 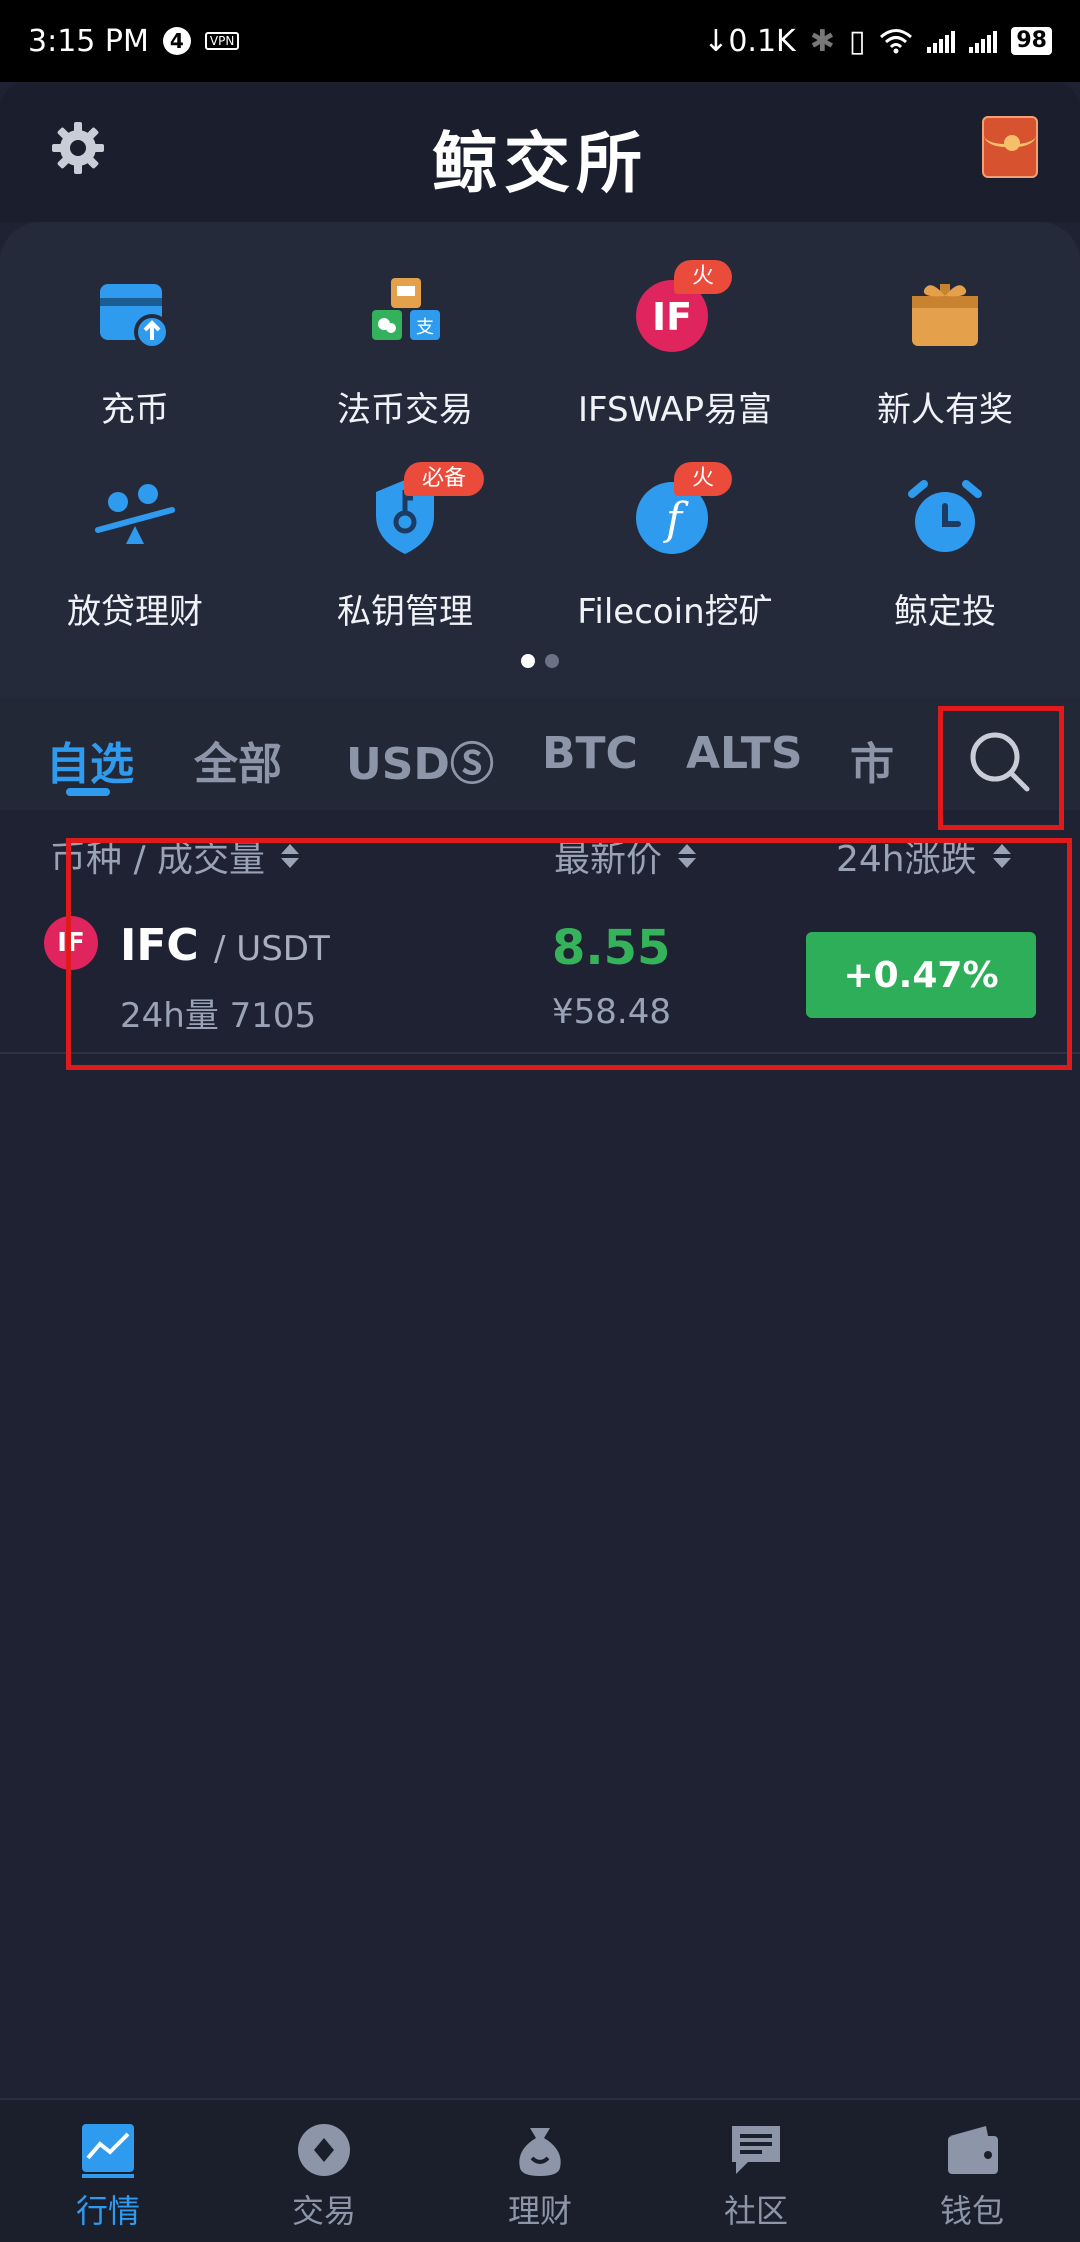 I want to click on change-24h-button: +0.47%, so click(x=921, y=975).